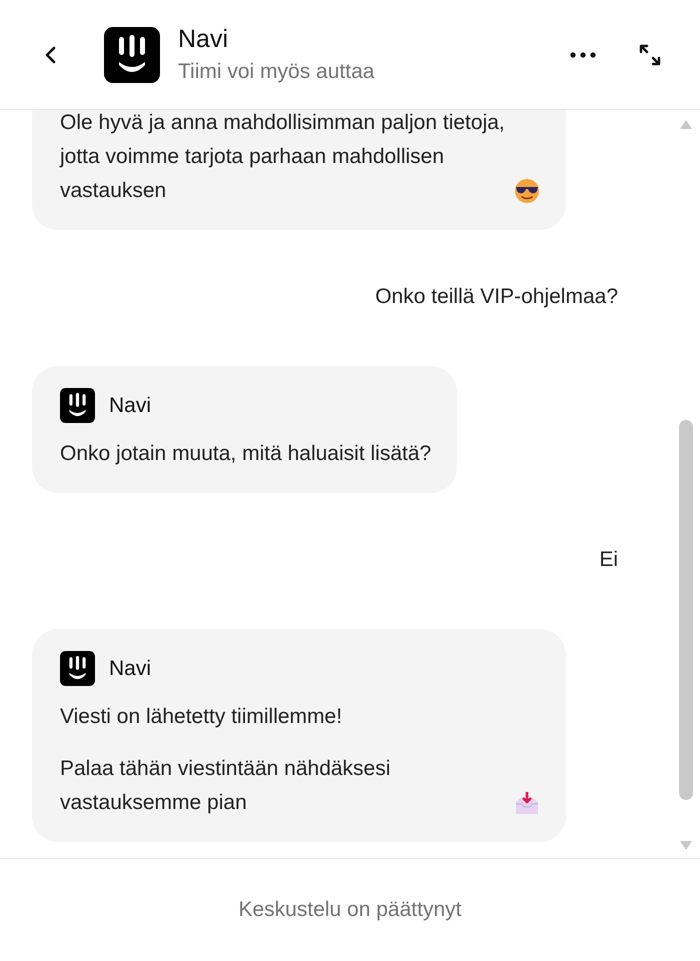 The image size is (700, 961). Describe the element at coordinates (201, 717) in the screenshot. I see `message-text: Viesti on lähetetty tiimillemme!` at that location.